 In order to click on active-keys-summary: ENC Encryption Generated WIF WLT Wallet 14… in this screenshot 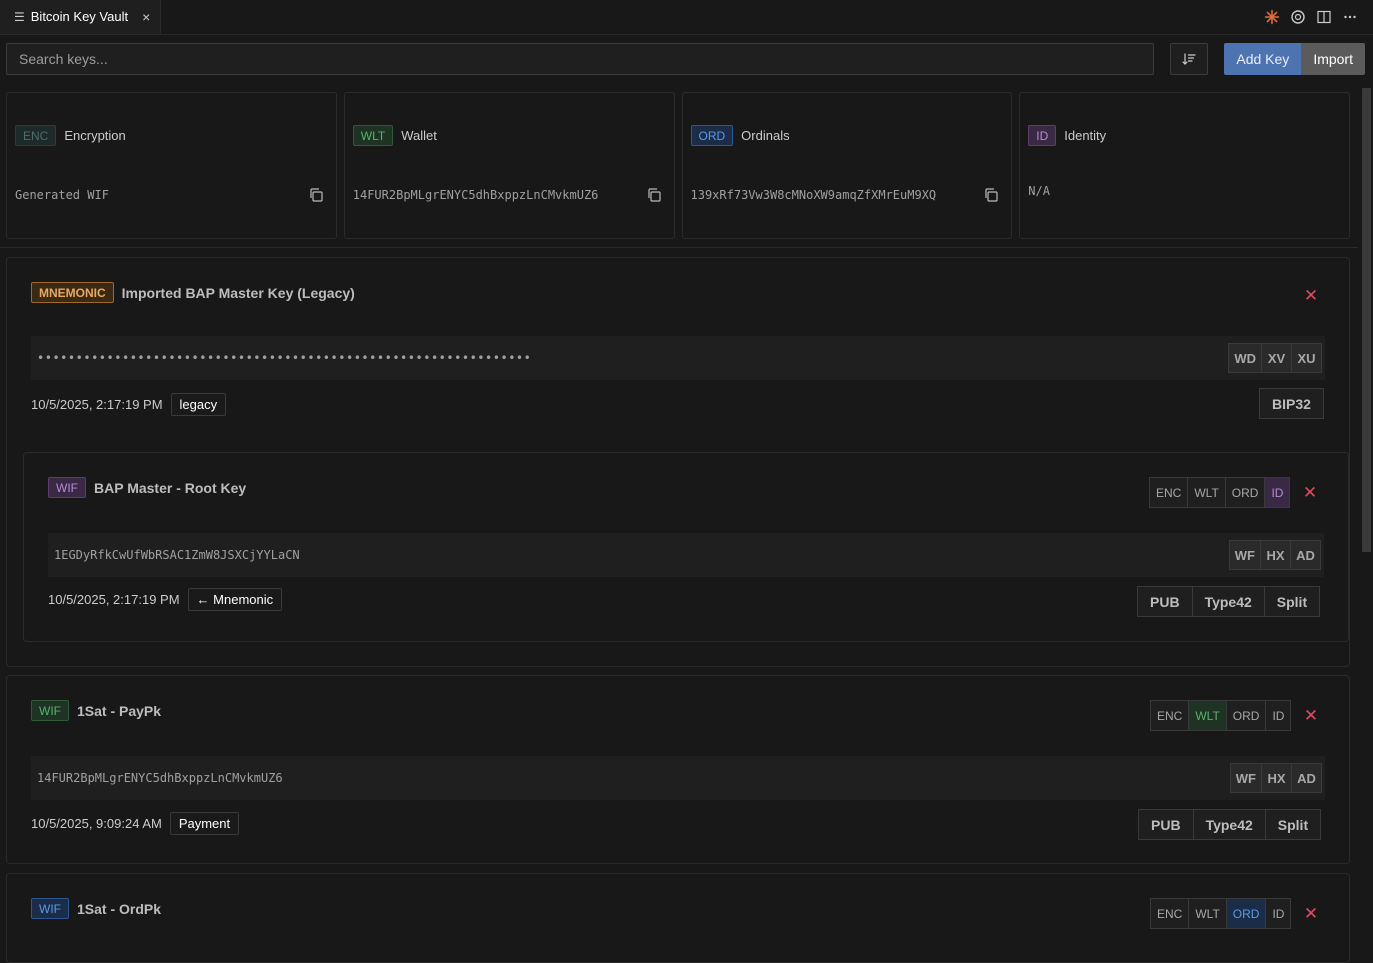, I will do `click(678, 165)`.